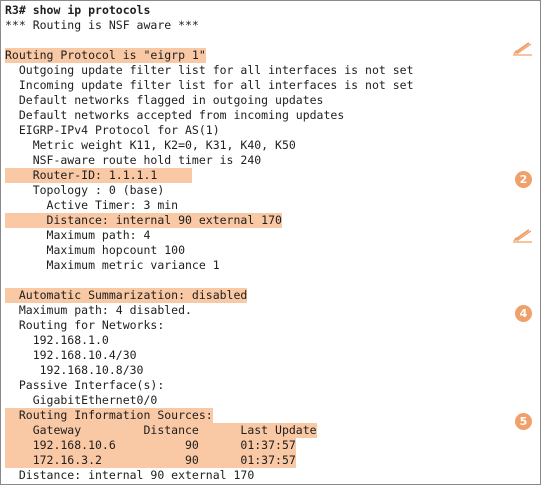  I want to click on info-sources-text: Routing Information Sources:, so click(109, 415).